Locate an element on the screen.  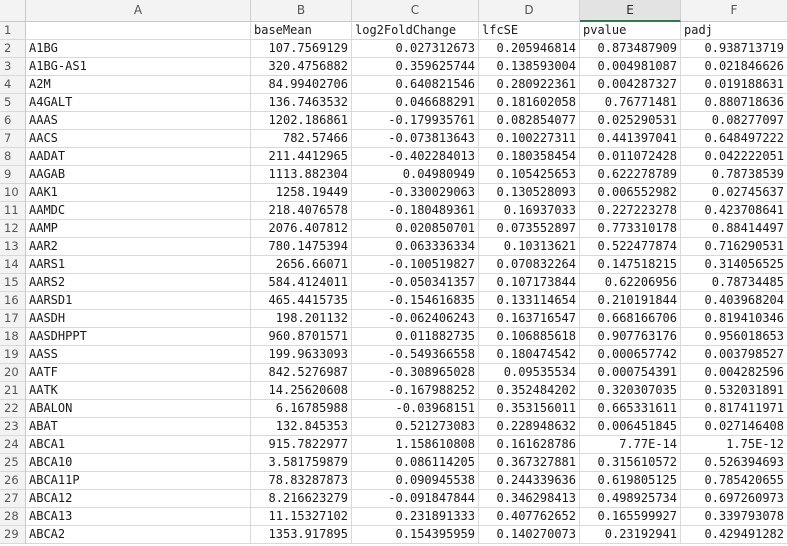
cell-b5: 136.7463532 is located at coordinates (301, 103).